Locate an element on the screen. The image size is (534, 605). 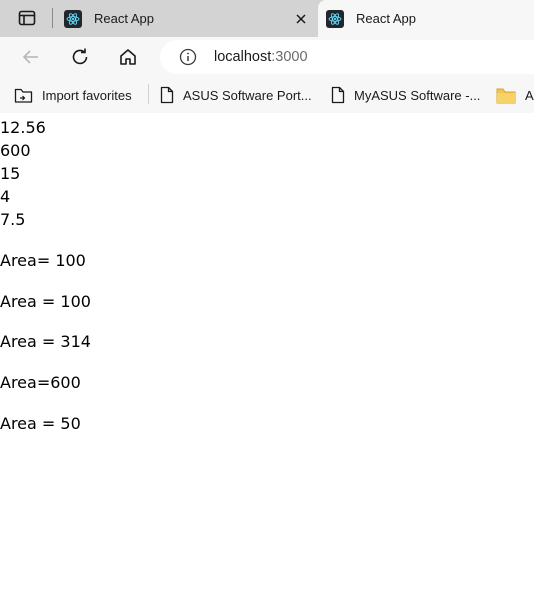
browser-toolbar: localhost:3000 is located at coordinates (267, 57).